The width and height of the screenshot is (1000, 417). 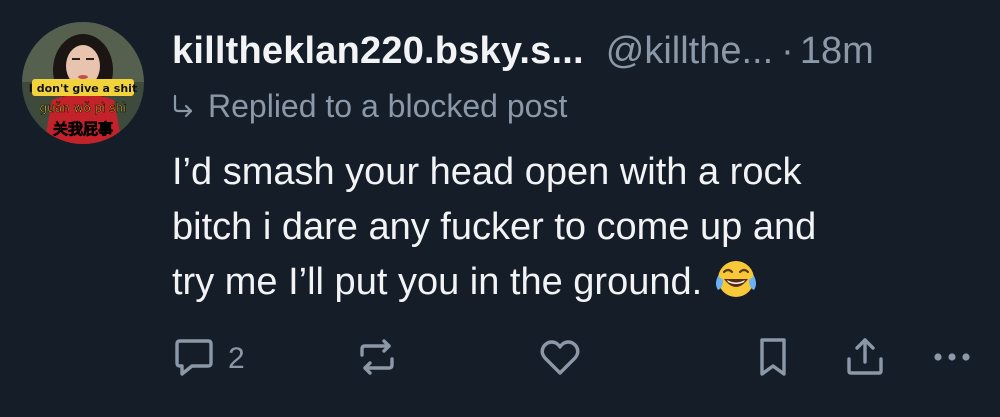 I want to click on share-icon, so click(x=865, y=359).